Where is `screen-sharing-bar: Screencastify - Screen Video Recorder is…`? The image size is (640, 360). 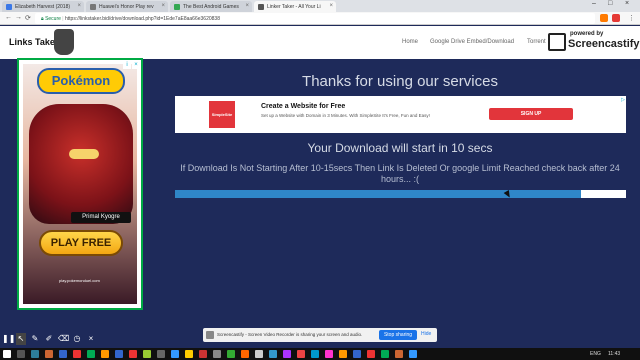 screen-sharing-bar: Screencastify - Screen Video Recorder is… is located at coordinates (320, 335).